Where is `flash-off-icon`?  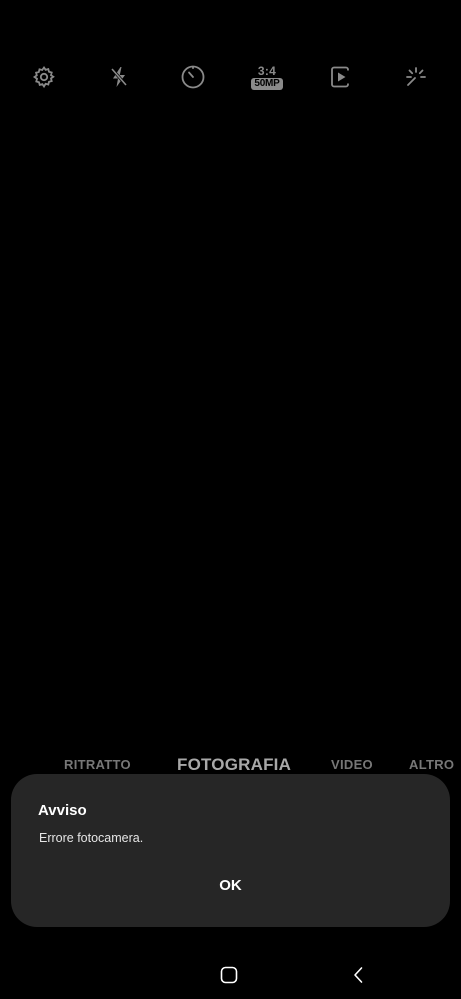 flash-off-icon is located at coordinates (119, 77).